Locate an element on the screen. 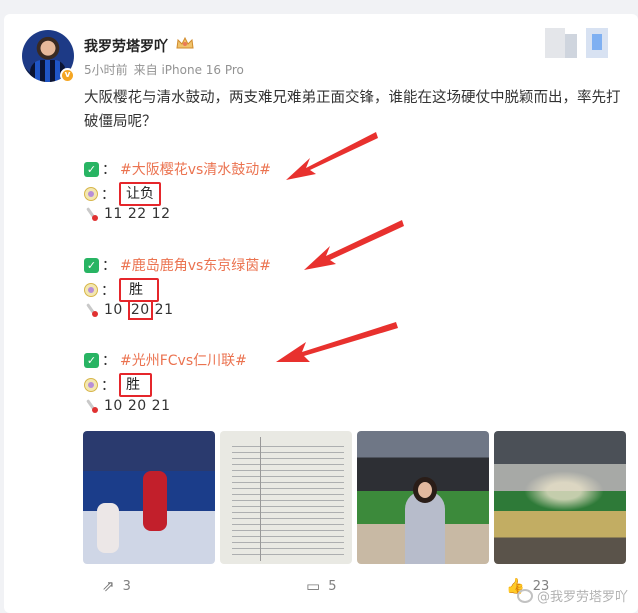 This screenshot has width=638, height=613. crown-badge-icon is located at coordinates (185, 42).